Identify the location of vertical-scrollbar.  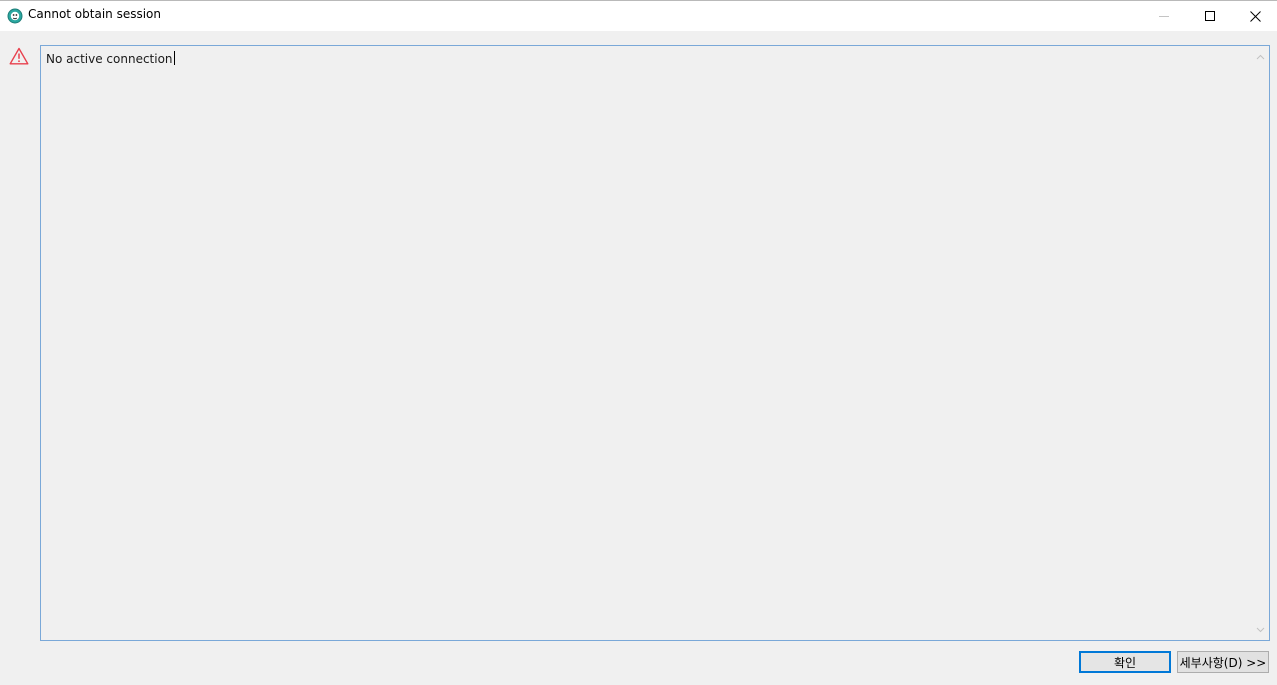
(1260, 343).